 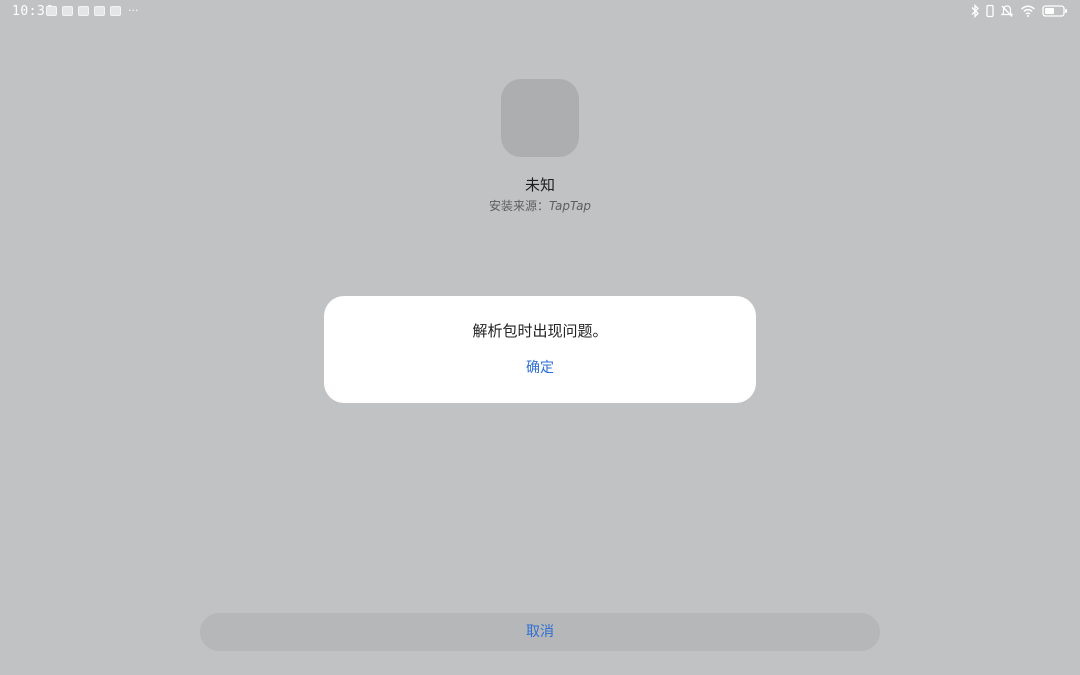 I want to click on wifi-icon, so click(x=1028, y=11).